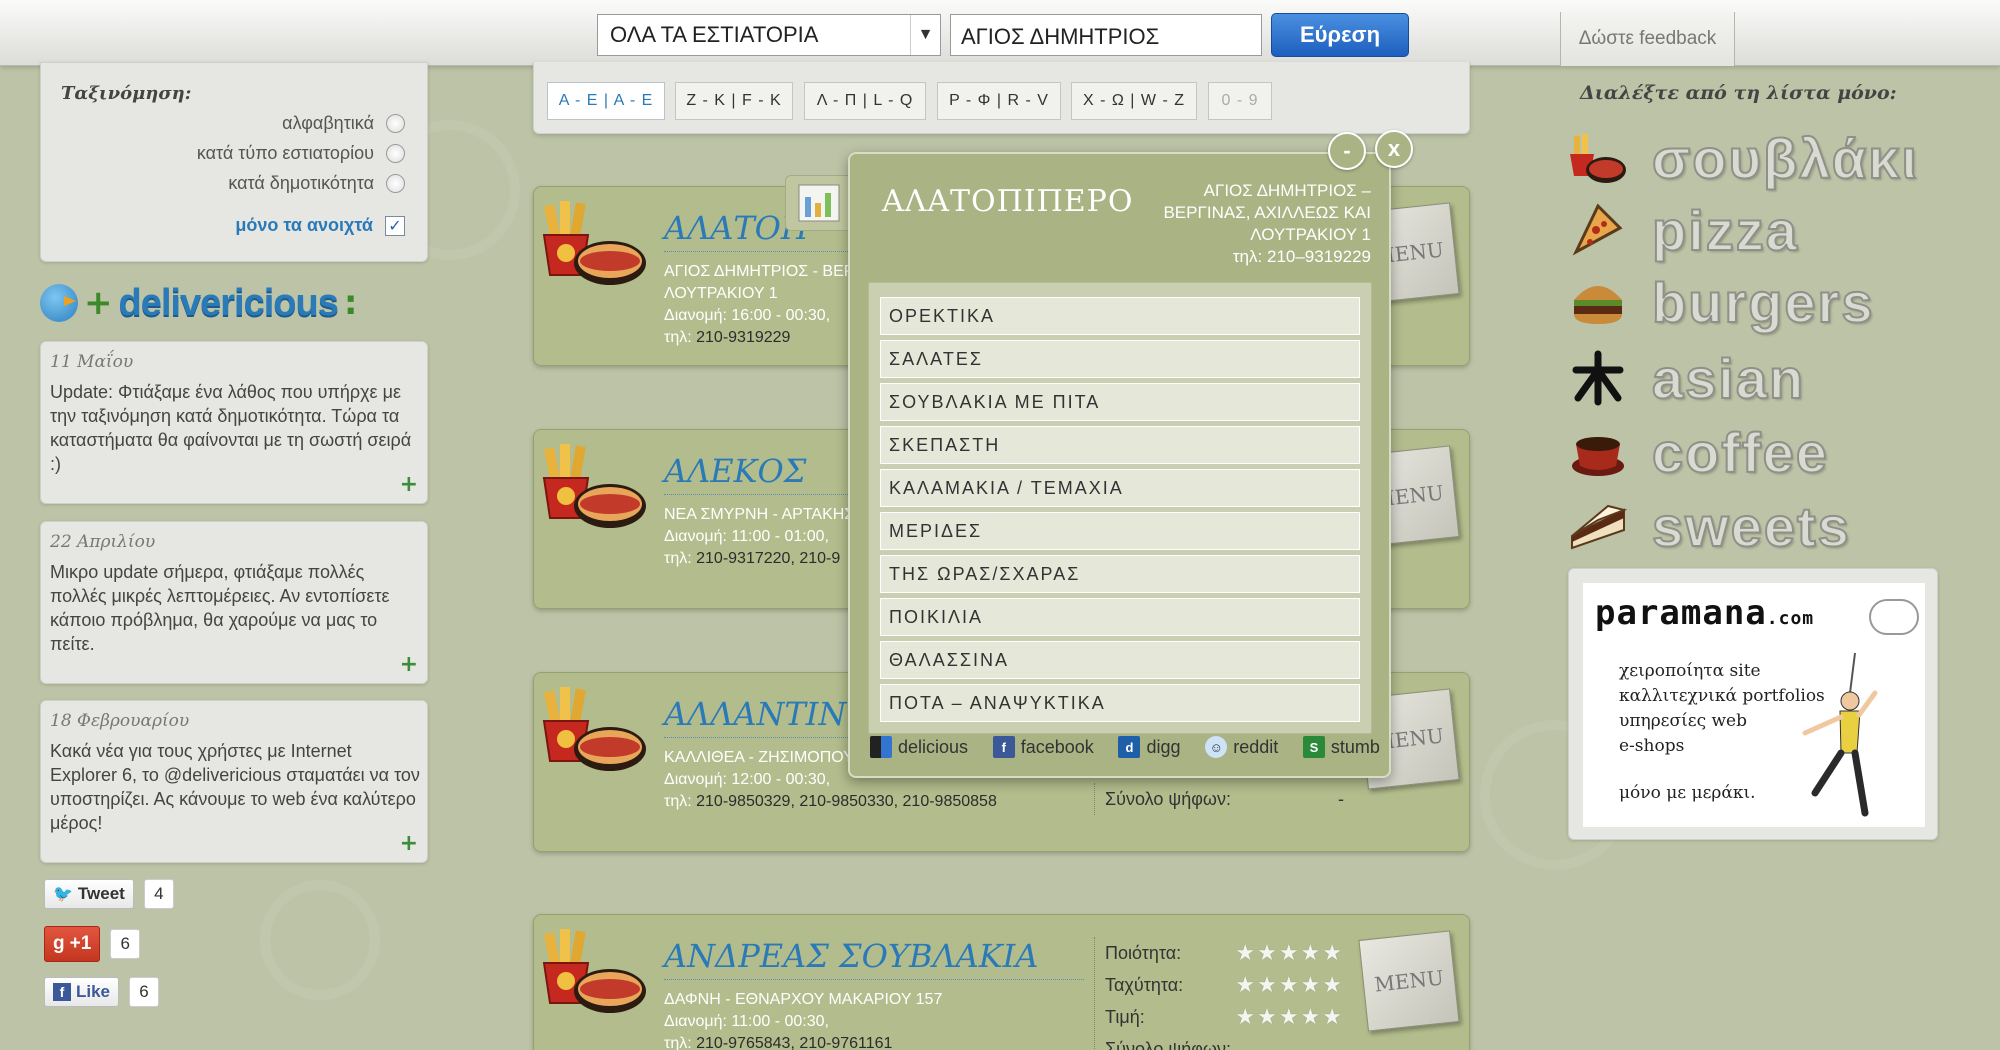 This screenshot has height=1050, width=2000. What do you see at coordinates (714, 34) in the screenshot?
I see `restaurant-type-value: ΟΛΑ ΤΑ ΕΣΤΙΑΤΟΡΙΑ` at bounding box center [714, 34].